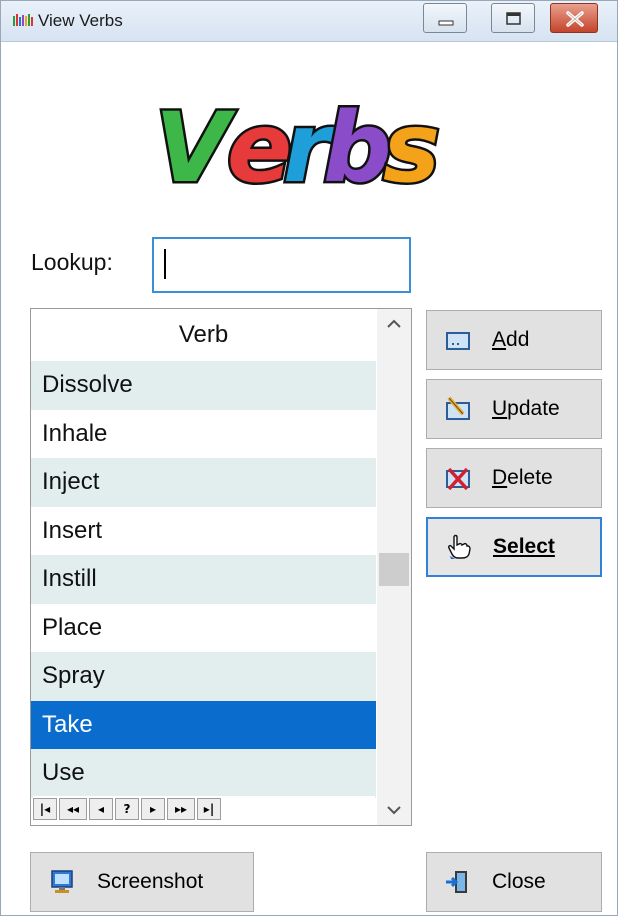 Image resolution: width=618 pixels, height=916 pixels. I want to click on select-button: Select, so click(514, 547).